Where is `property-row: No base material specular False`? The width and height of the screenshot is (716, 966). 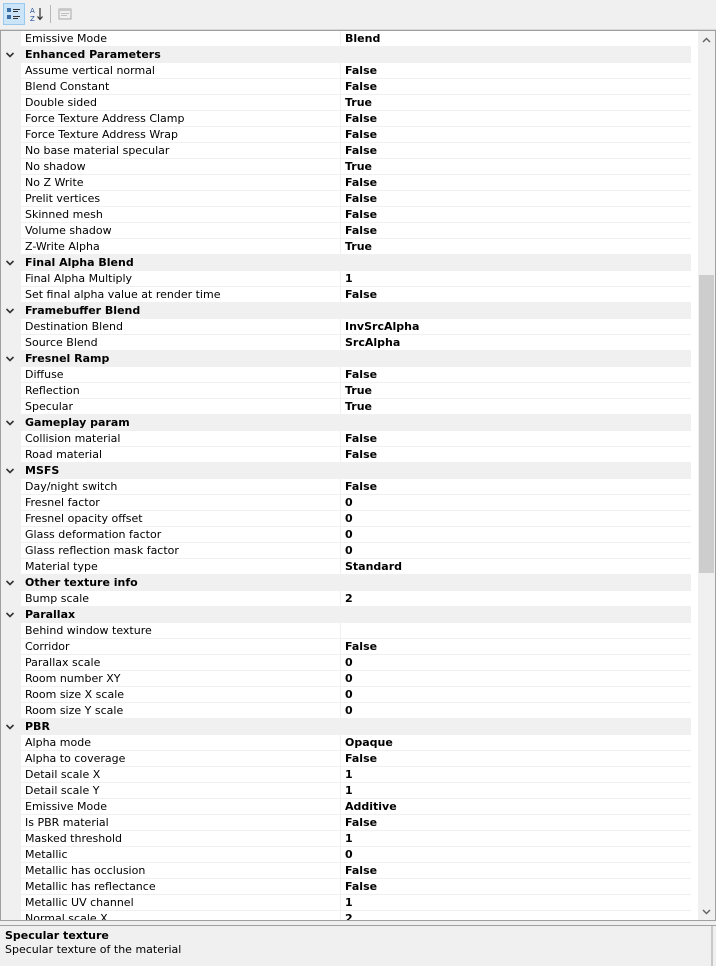
property-row: No base material specular False is located at coordinates (346, 151).